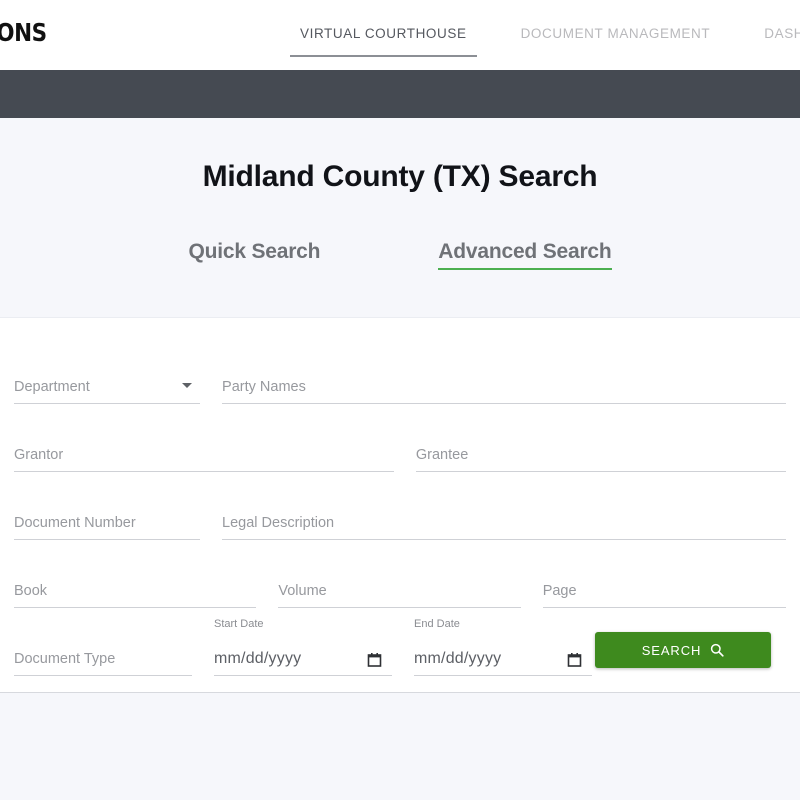  Describe the element at coordinates (671, 650) in the screenshot. I see `search-button-label: SEARCH` at that location.